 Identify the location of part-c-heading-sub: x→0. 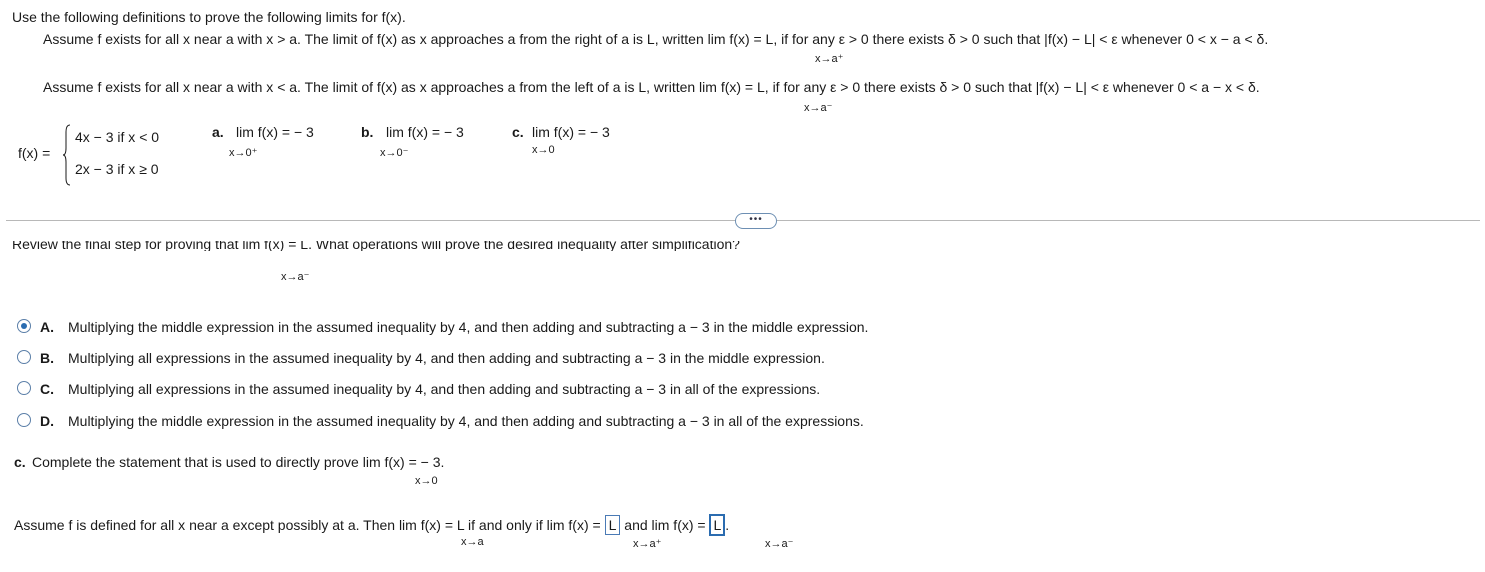
(426, 481).